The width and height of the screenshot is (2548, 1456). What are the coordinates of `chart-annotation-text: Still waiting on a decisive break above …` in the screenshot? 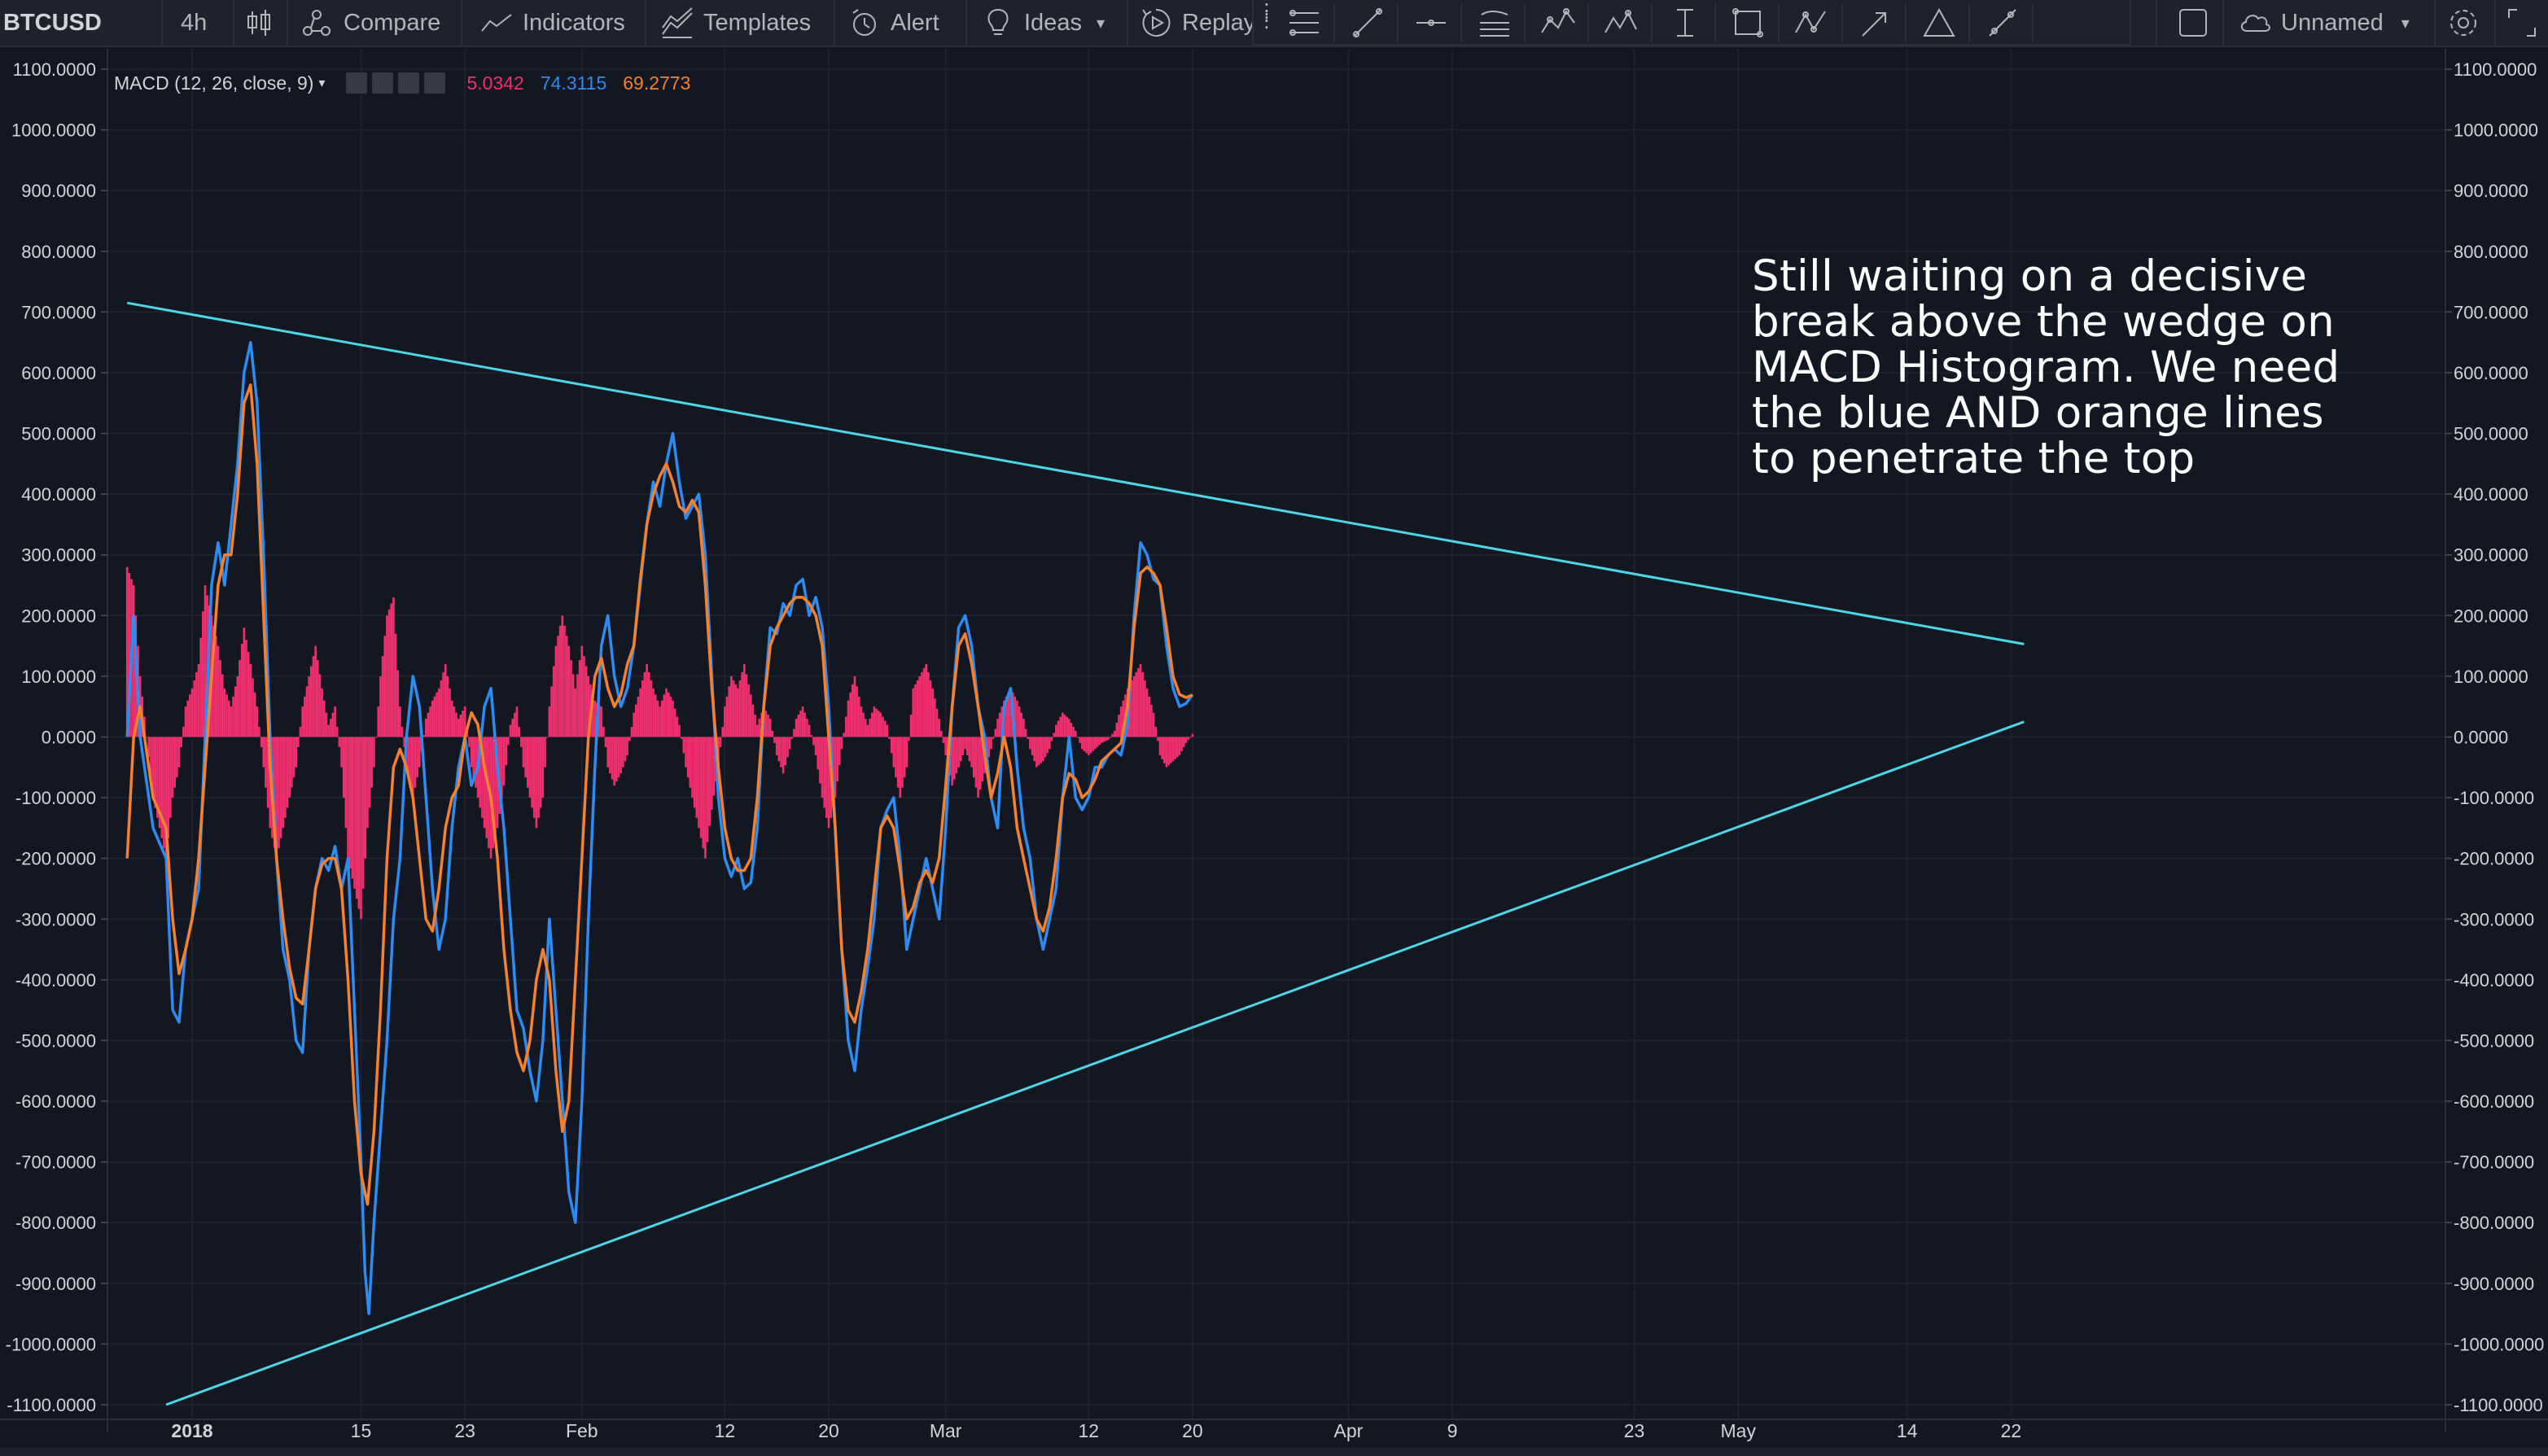 It's located at (2118, 368).